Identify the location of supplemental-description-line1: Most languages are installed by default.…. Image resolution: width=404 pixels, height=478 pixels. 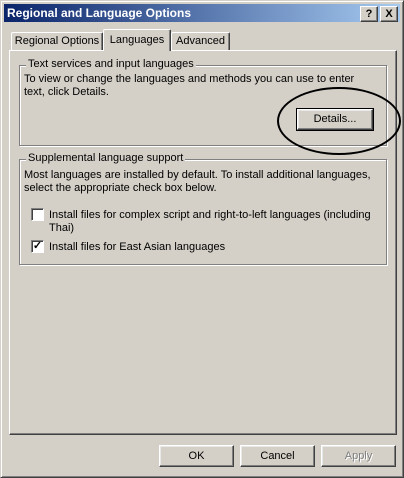
(197, 175).